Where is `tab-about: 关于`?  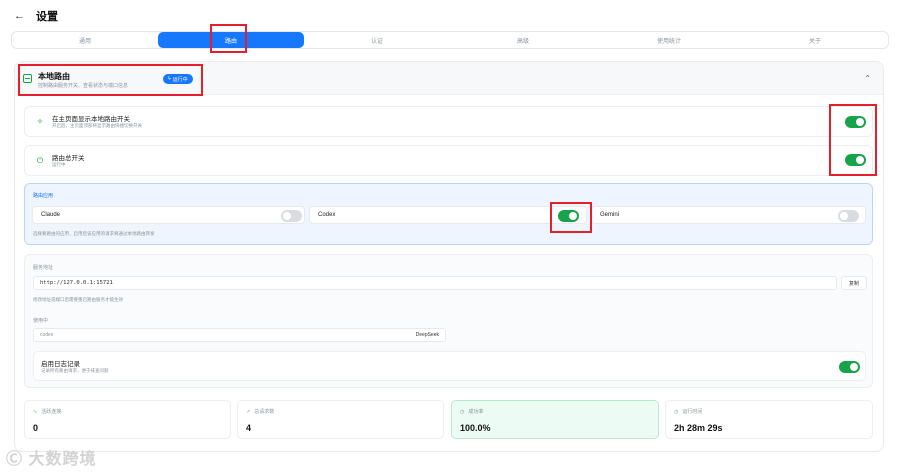 tab-about: 关于 is located at coordinates (815, 40).